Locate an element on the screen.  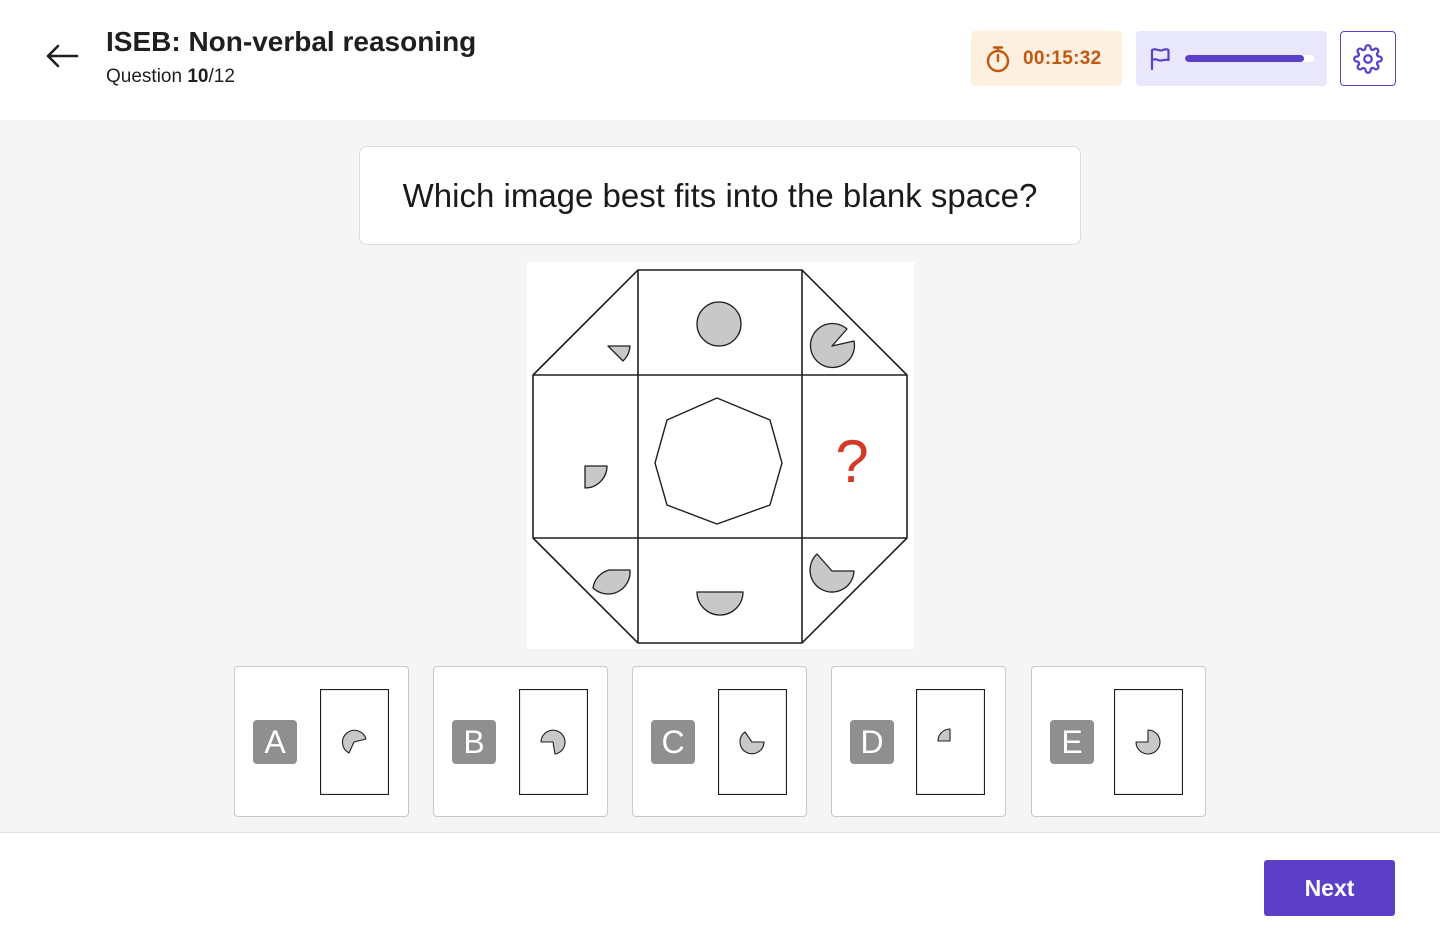
shape-three-eighths is located at coordinates (832, 573).